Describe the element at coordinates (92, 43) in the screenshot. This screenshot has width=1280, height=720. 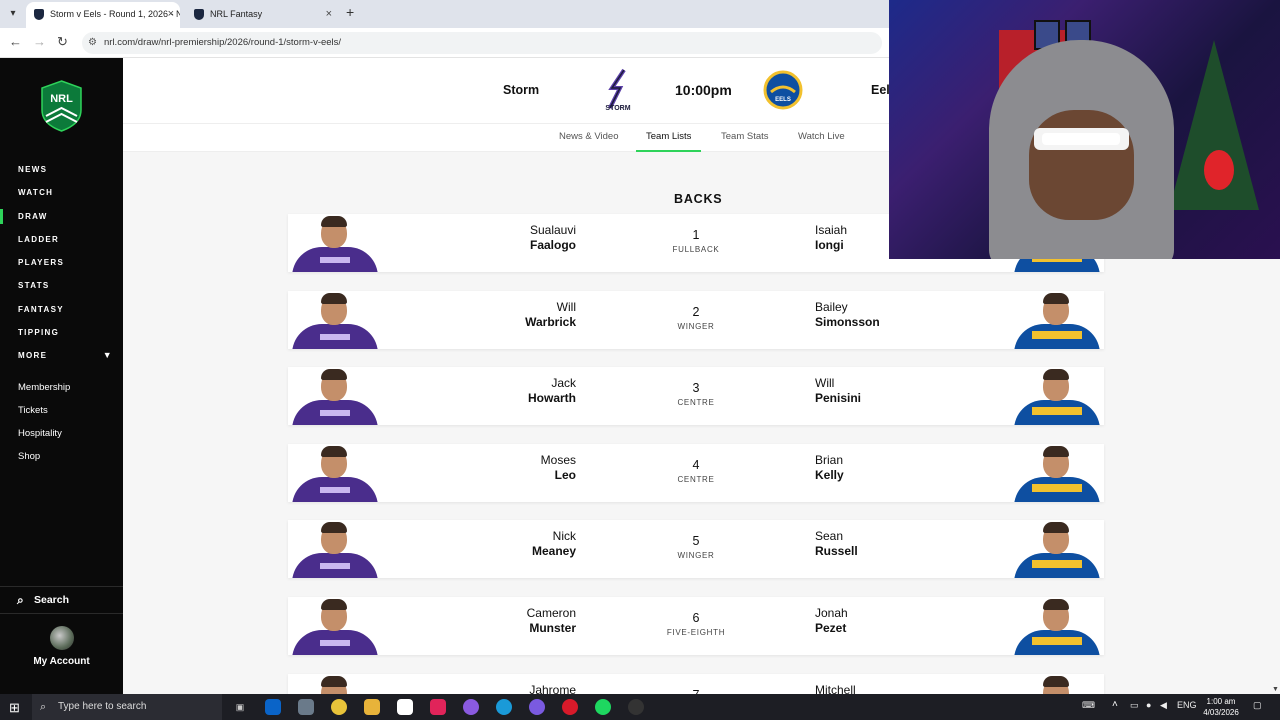
I see `site-info-icon: ⚙` at that location.